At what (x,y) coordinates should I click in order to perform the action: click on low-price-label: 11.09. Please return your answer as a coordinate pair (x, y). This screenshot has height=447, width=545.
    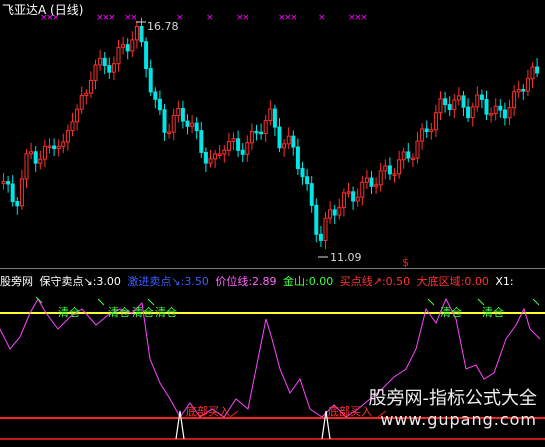
    Looking at the image, I should click on (346, 257).